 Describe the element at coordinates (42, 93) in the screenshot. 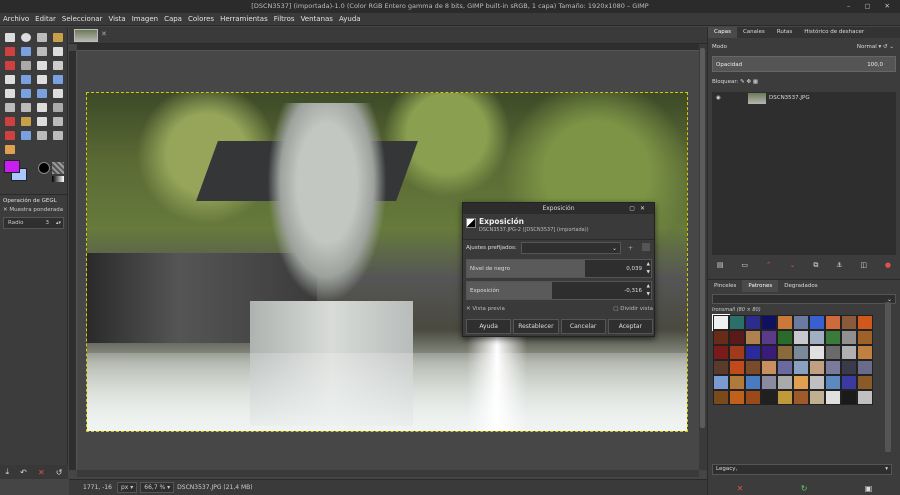

I see `flip-tool-icon` at that location.